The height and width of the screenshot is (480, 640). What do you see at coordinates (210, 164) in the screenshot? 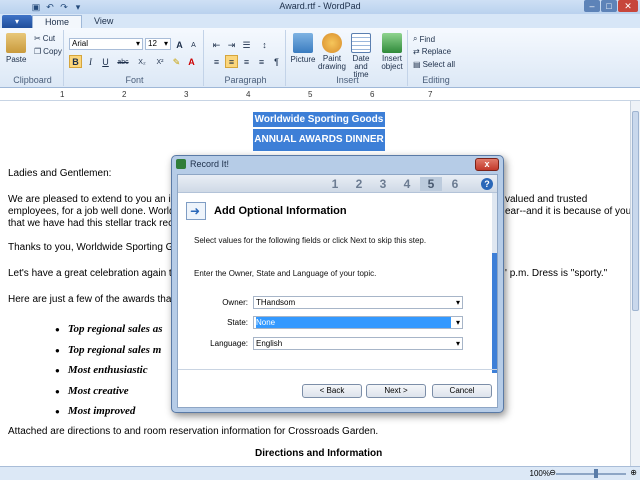
I see `dialog-title: Record It!` at bounding box center [210, 164].